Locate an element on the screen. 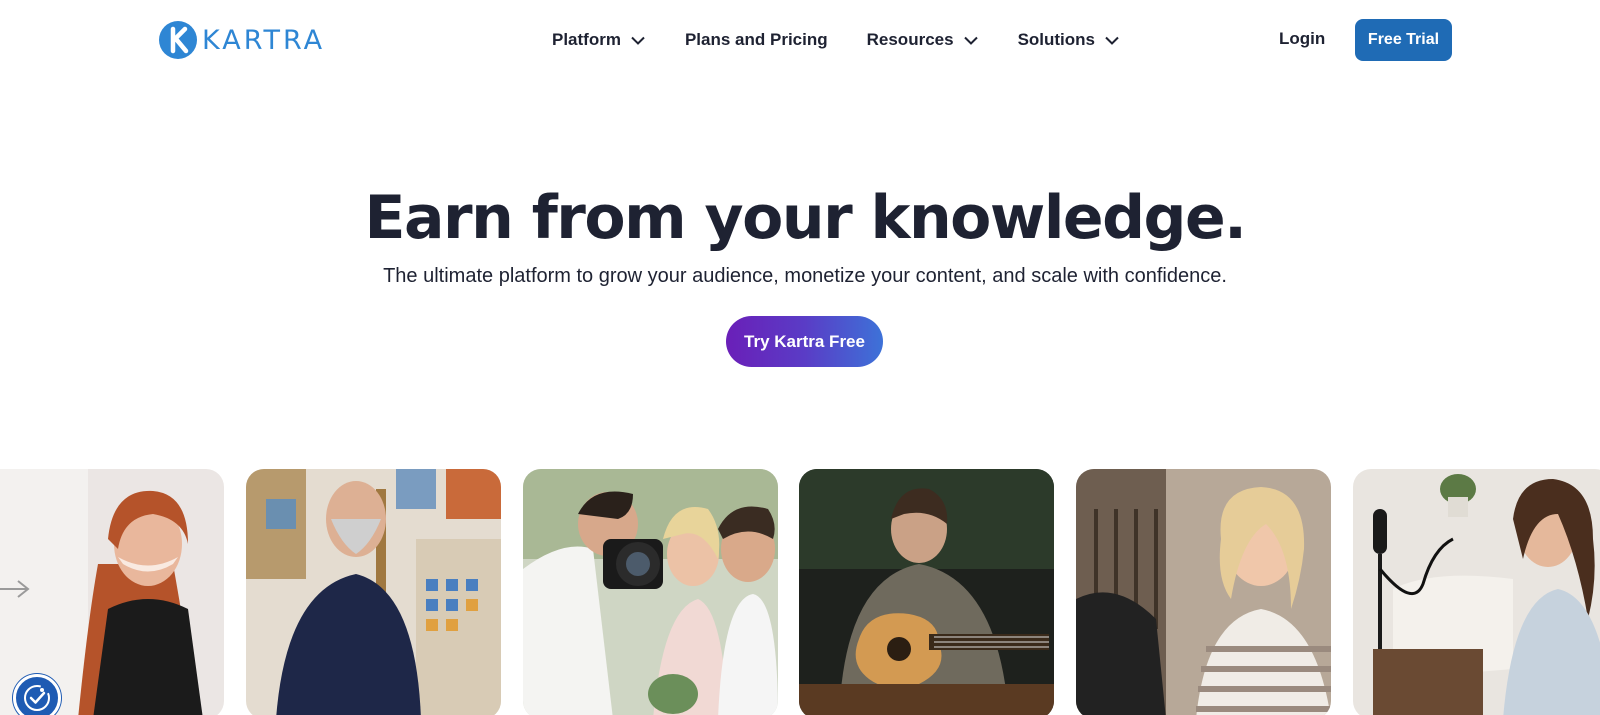  accessibility-icon is located at coordinates (37, 698).